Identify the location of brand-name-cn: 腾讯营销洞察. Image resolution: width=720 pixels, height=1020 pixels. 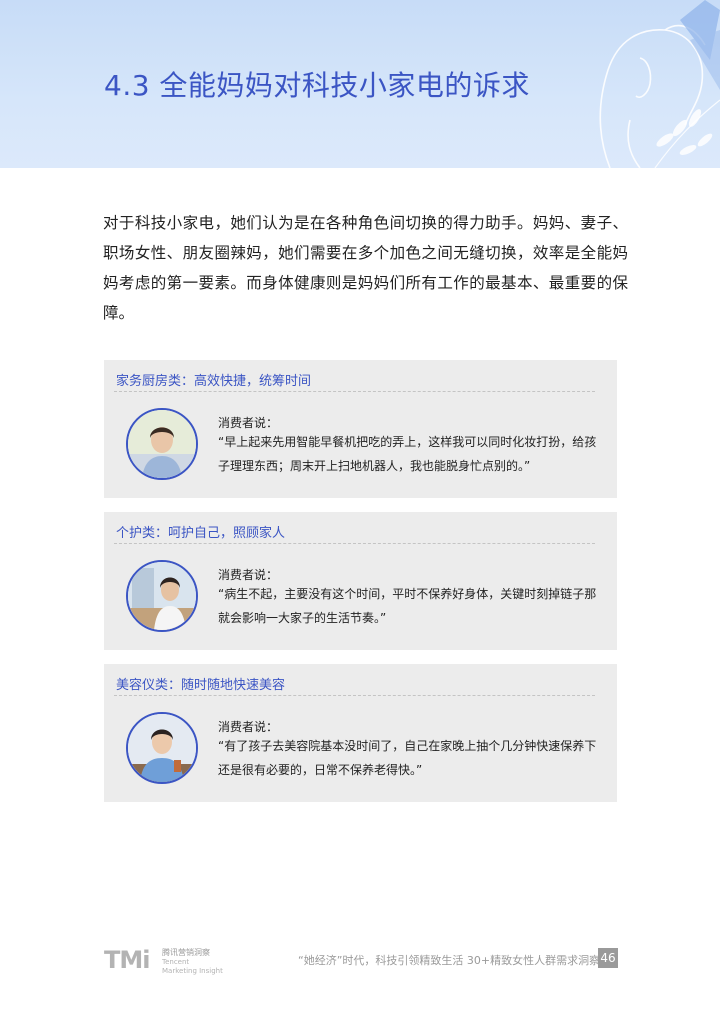
(186, 952).